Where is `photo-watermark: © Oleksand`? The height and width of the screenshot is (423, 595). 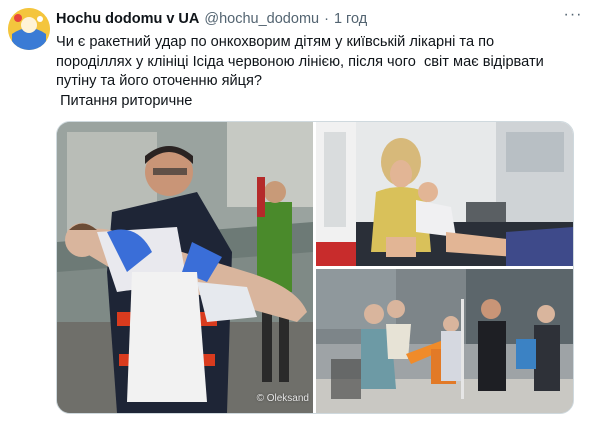 photo-watermark: © Oleksand is located at coordinates (282, 398).